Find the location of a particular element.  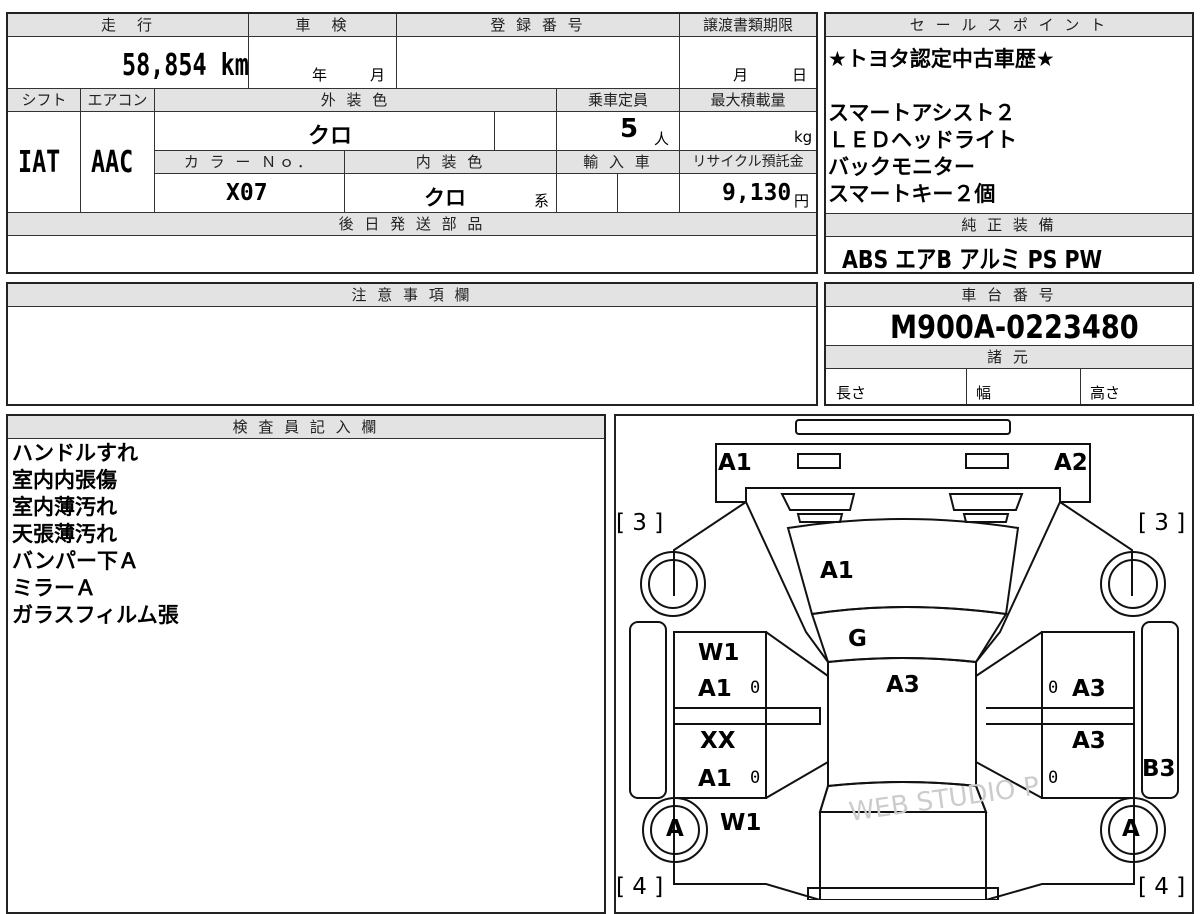

sales-point-line-1: ★トヨタ認定中古車歴★ is located at coordinates (941, 59).